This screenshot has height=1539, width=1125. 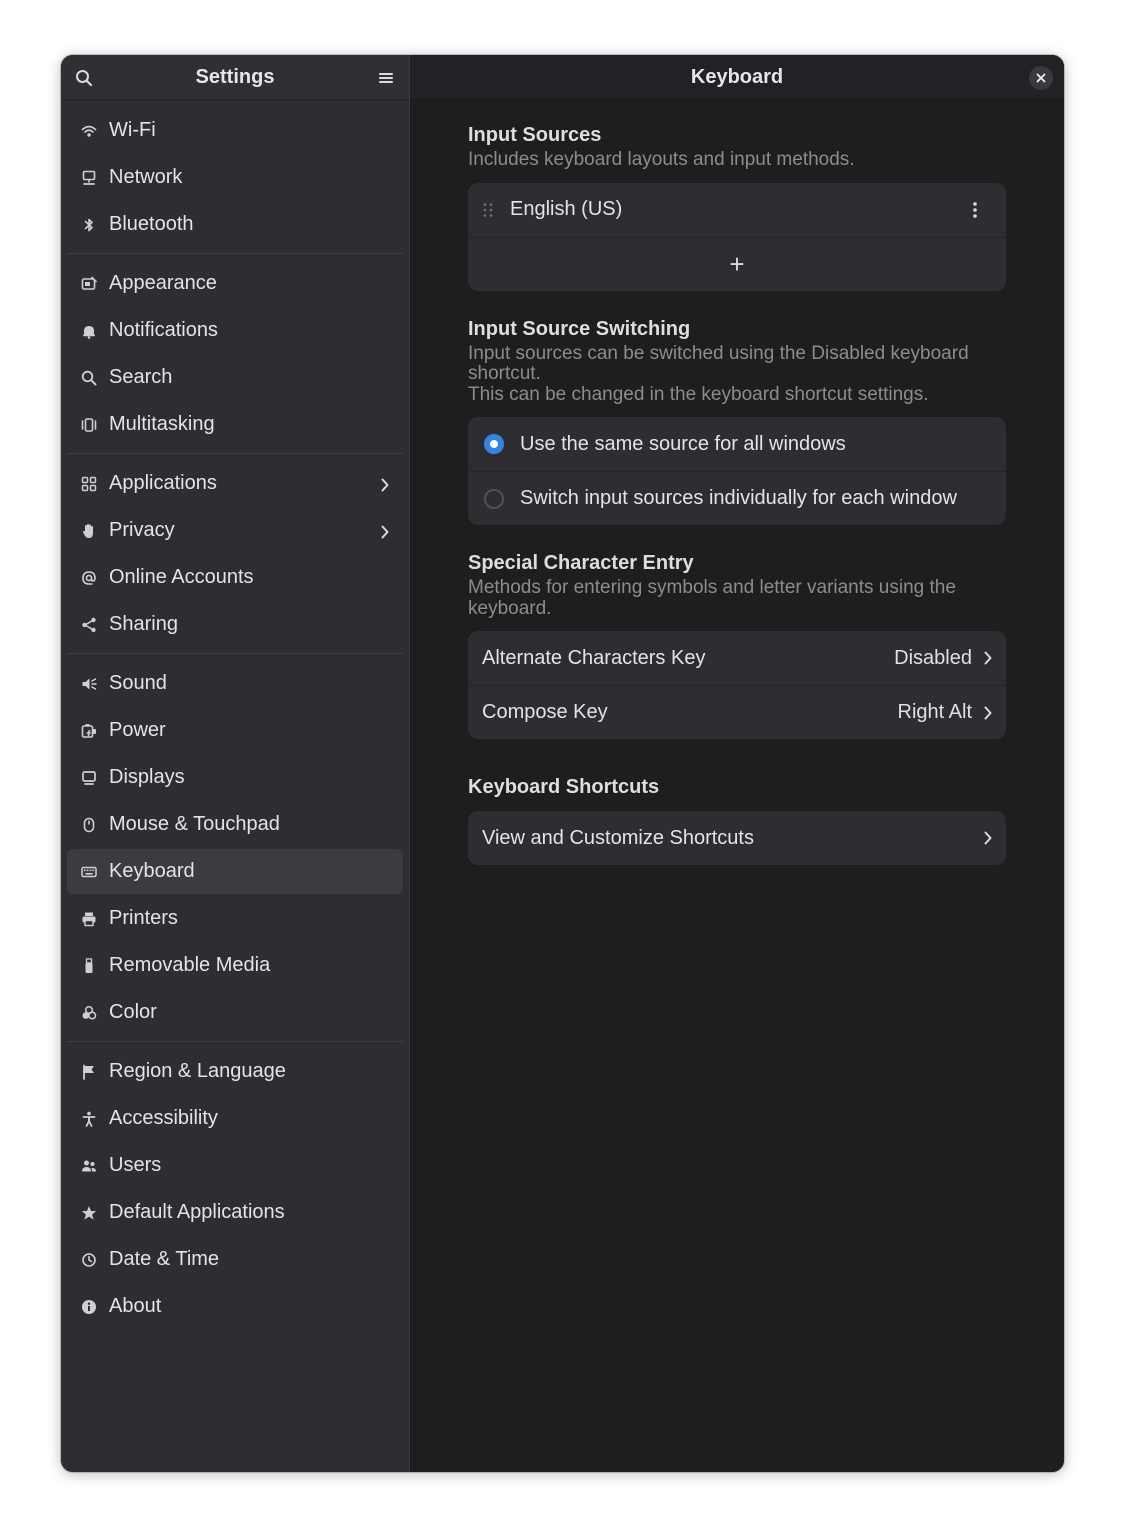 I want to click on content-header: Keyboard, so click(x=737, y=77).